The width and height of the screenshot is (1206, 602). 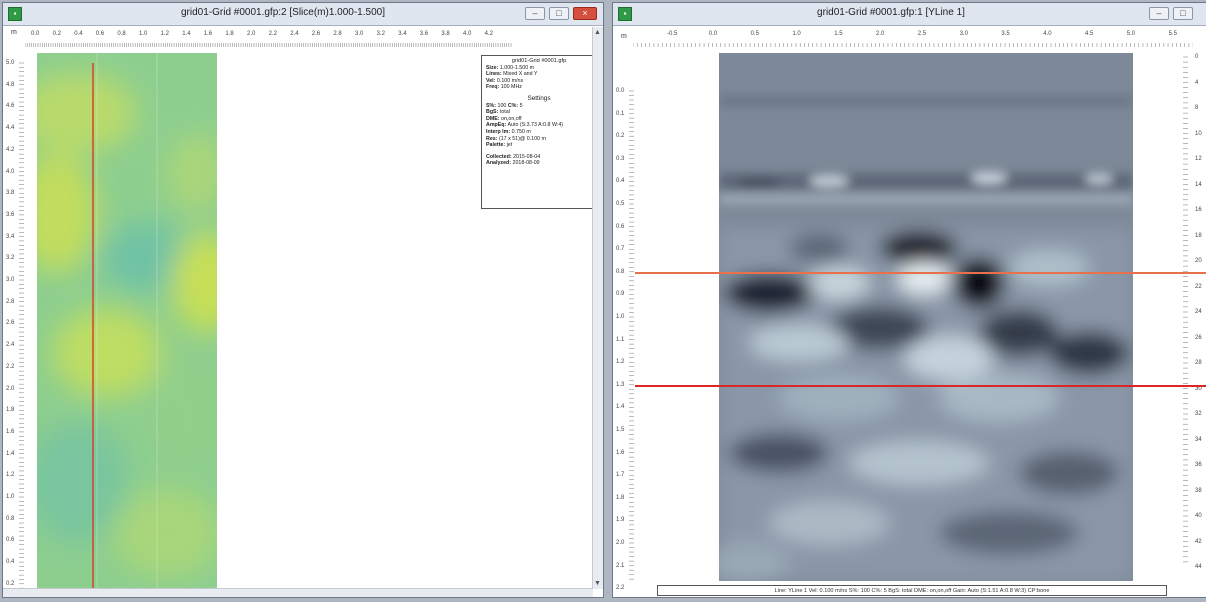 What do you see at coordinates (467, 34) in the screenshot?
I see `x-tick-label: 4.0` at bounding box center [467, 34].